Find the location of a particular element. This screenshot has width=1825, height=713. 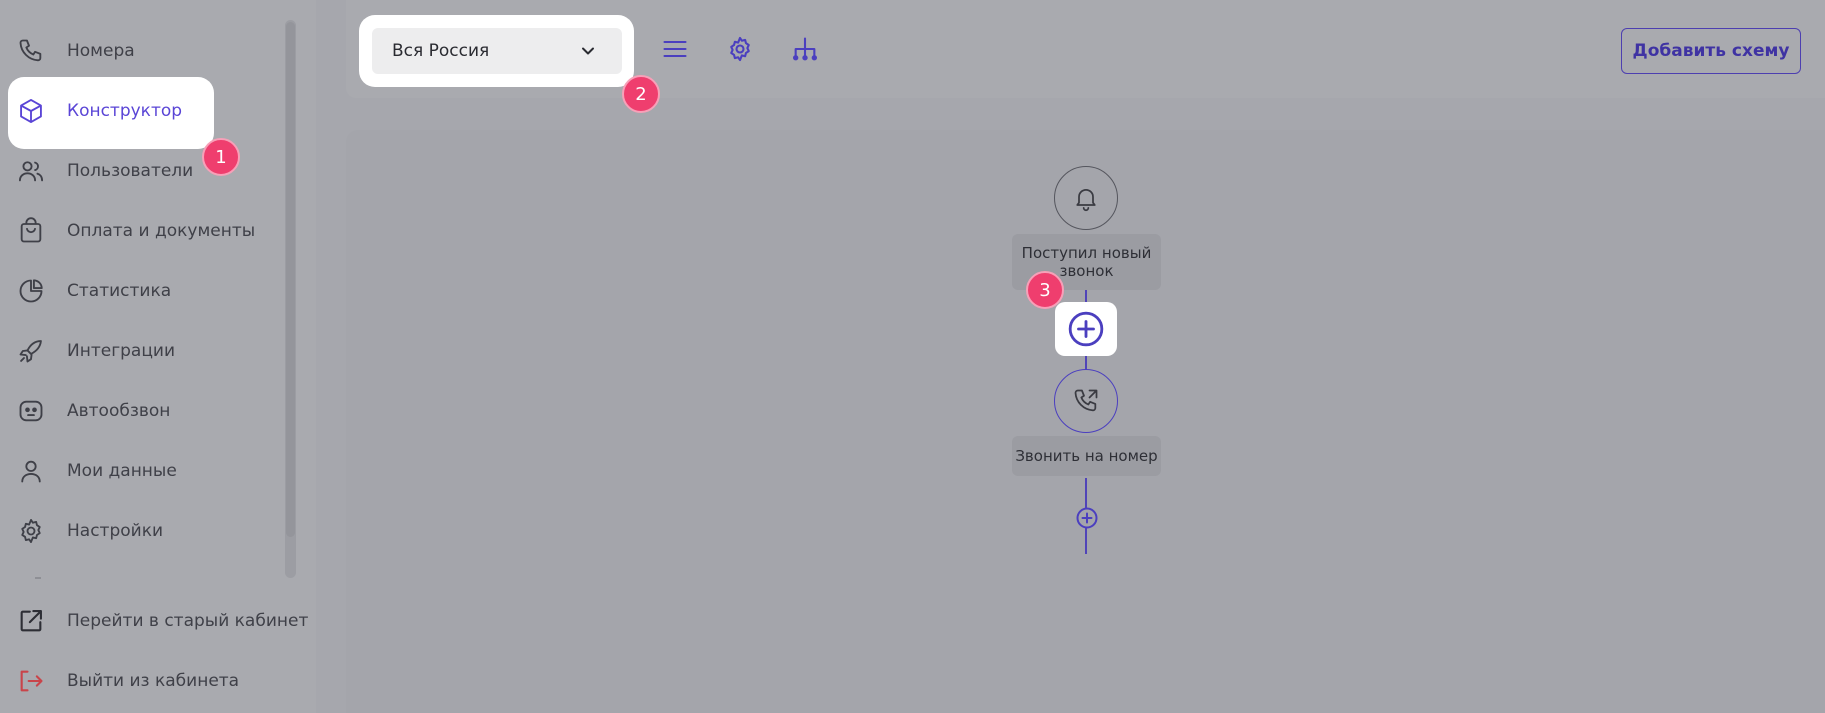

pie-chart-icon is located at coordinates (31, 291).